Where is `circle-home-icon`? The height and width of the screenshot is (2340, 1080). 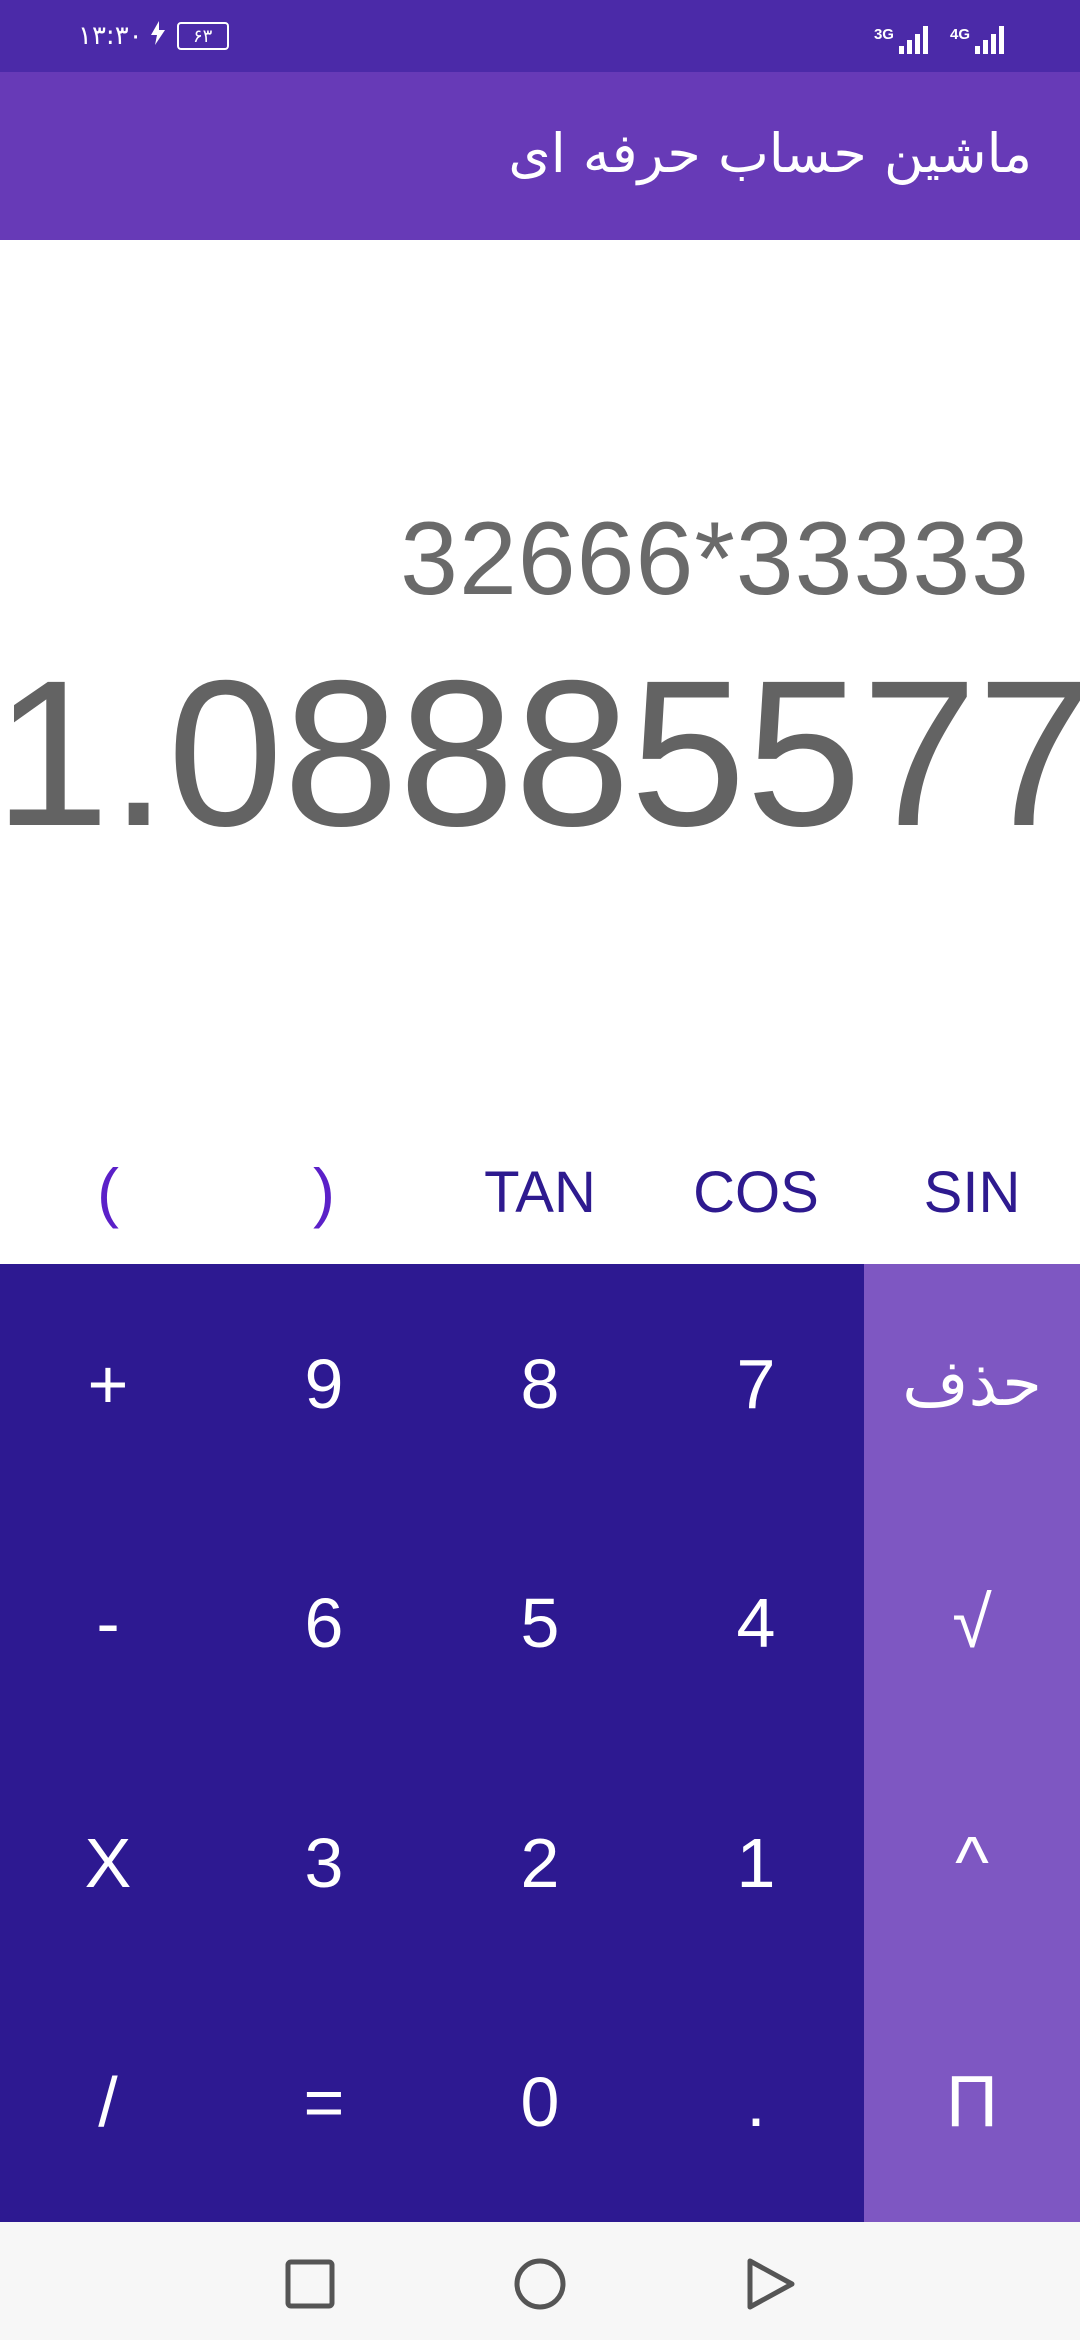
circle-home-icon is located at coordinates (540, 2284).